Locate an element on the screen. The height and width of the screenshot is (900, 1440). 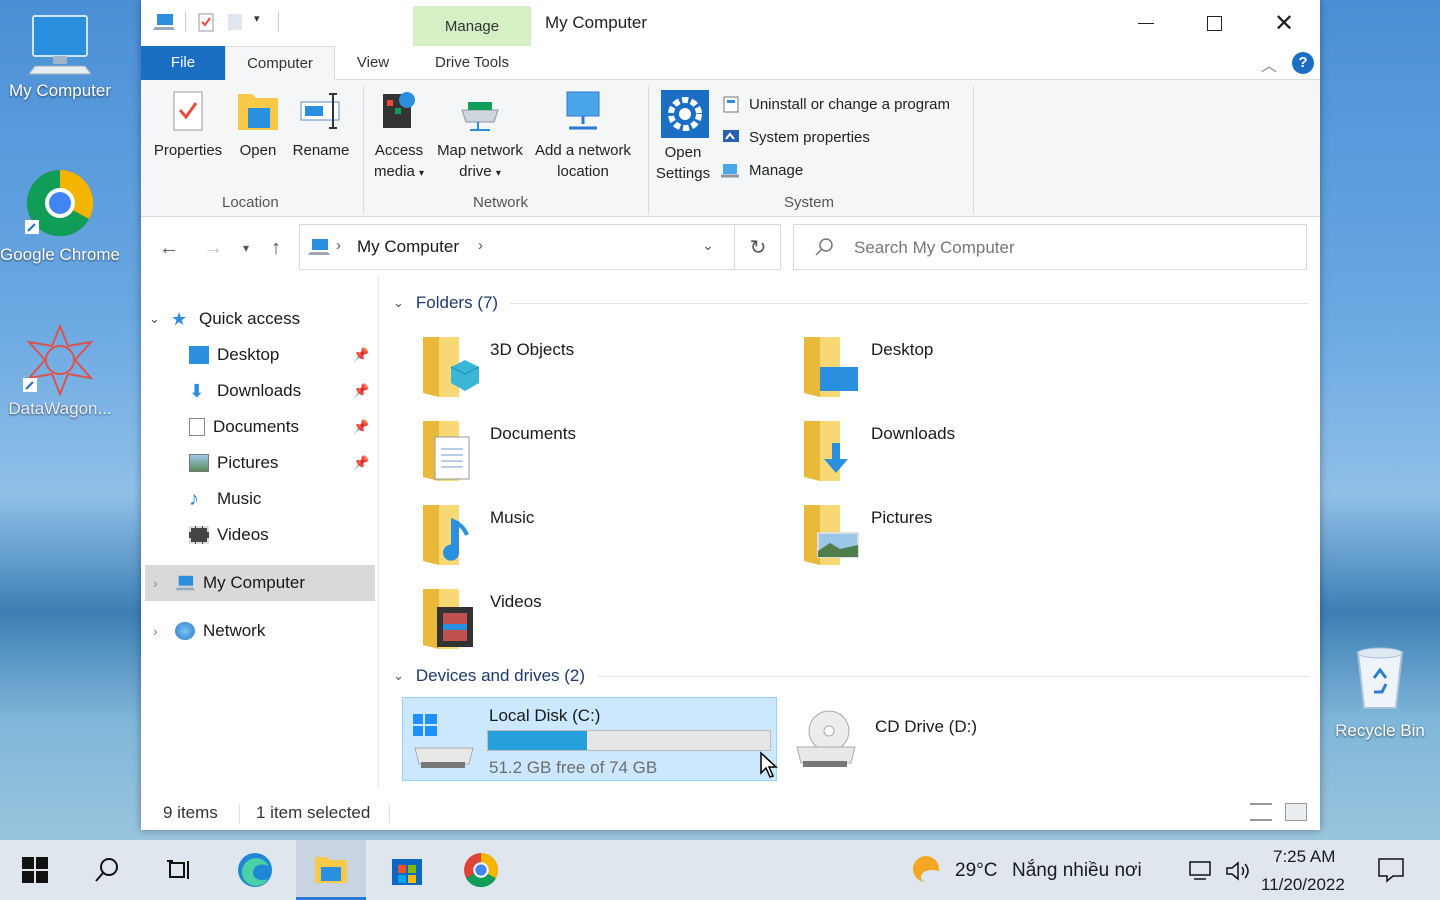
folder-3d-objects: 3D Objects is located at coordinates (601, 375).